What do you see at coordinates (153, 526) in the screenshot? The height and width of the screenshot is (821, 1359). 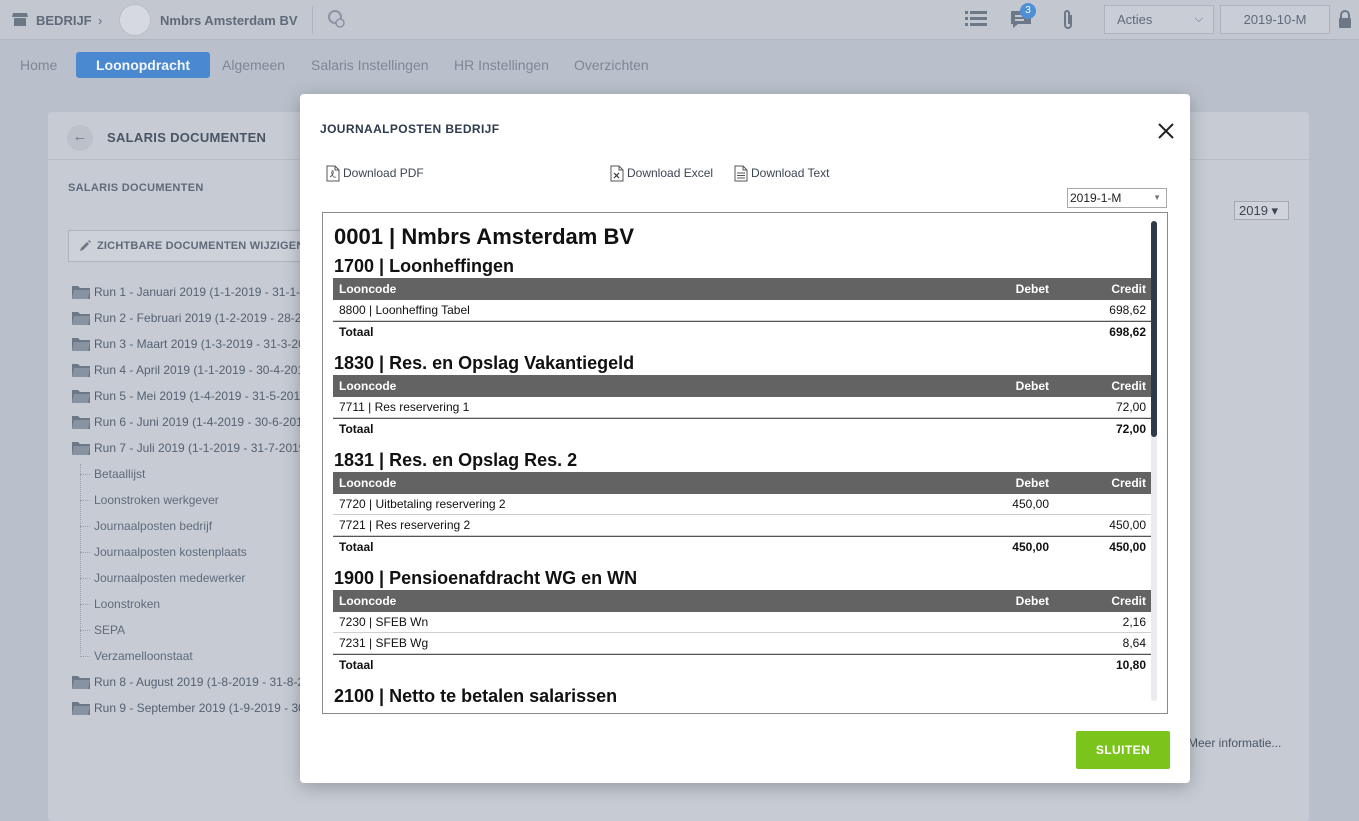 I see `tree-doc-journaalposten-bedrijf: Journaalposten bedrijf` at bounding box center [153, 526].